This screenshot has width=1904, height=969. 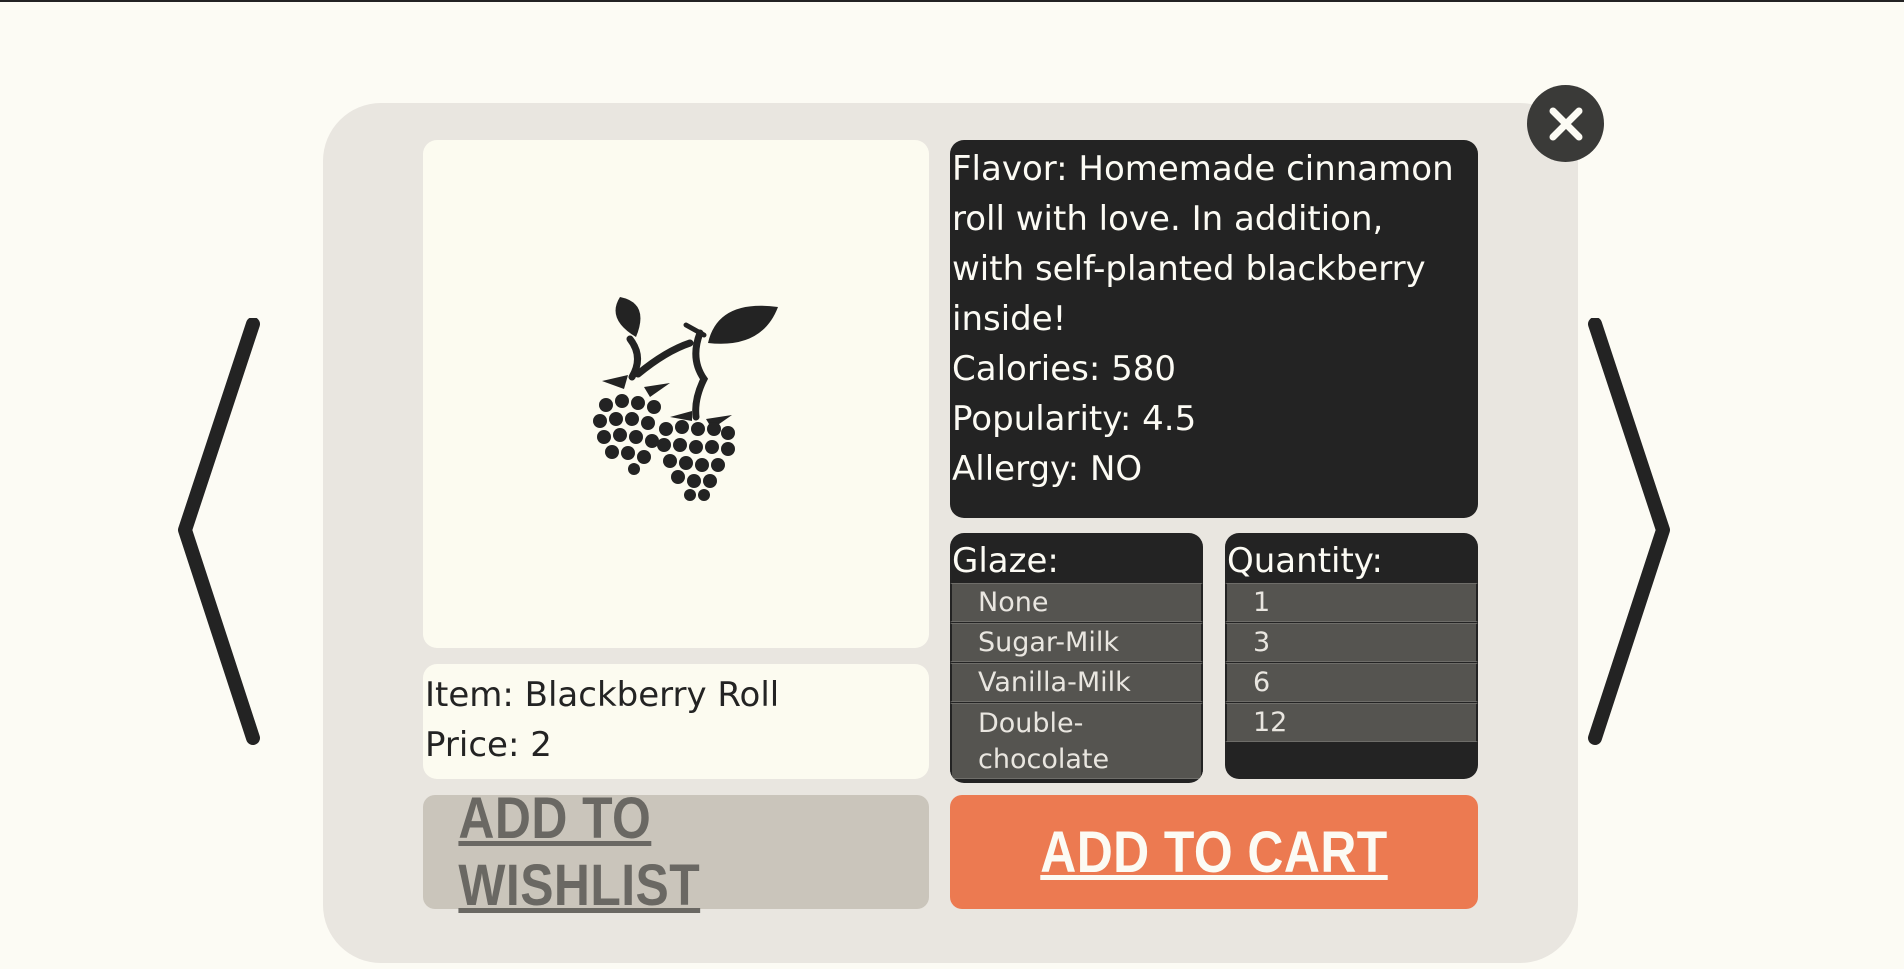 What do you see at coordinates (219, 531) in the screenshot?
I see `chevron-left-icon` at bounding box center [219, 531].